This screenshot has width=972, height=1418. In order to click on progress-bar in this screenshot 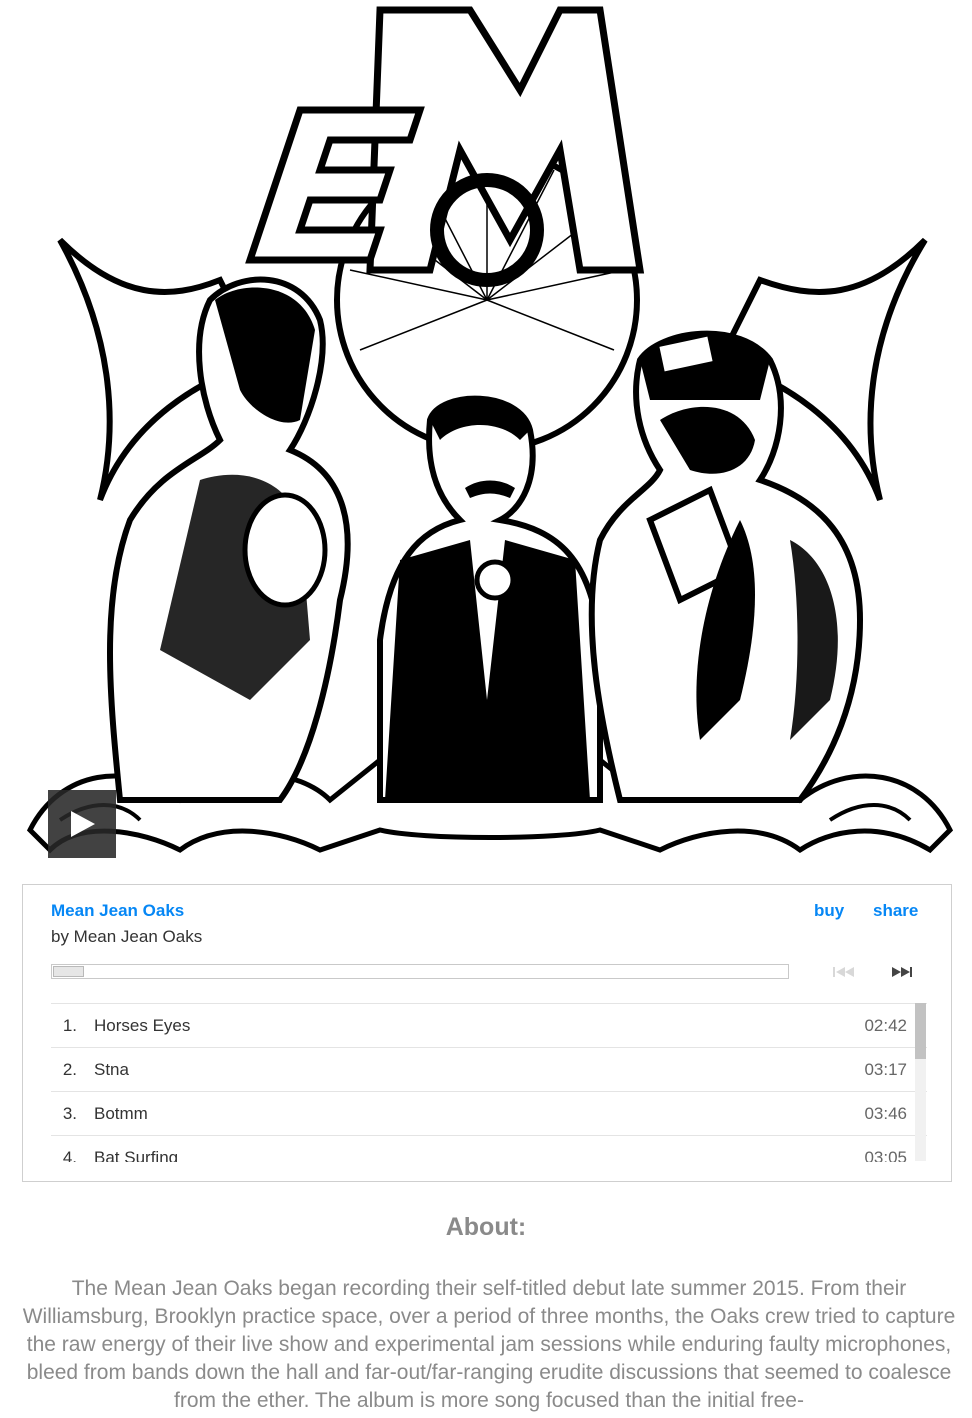, I will do `click(420, 971)`.